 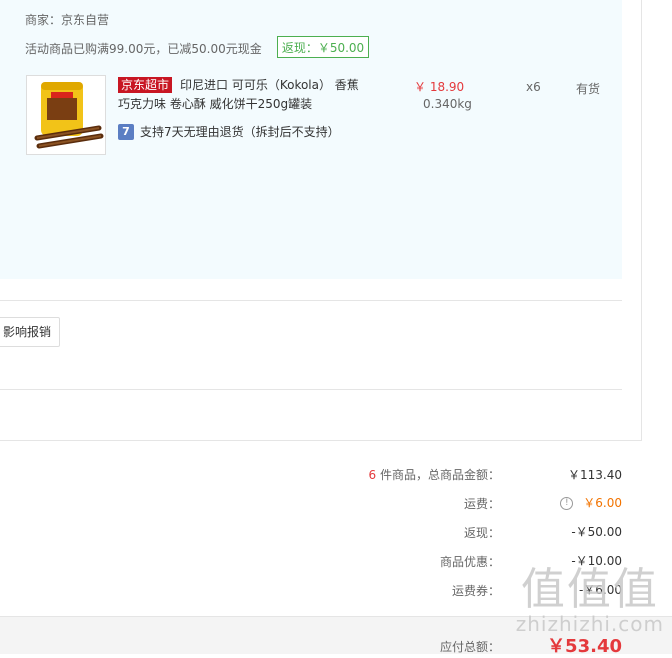 What do you see at coordinates (434, 475) in the screenshot?
I see `goods-count-label: 6 件商品，总商品金额：` at bounding box center [434, 475].